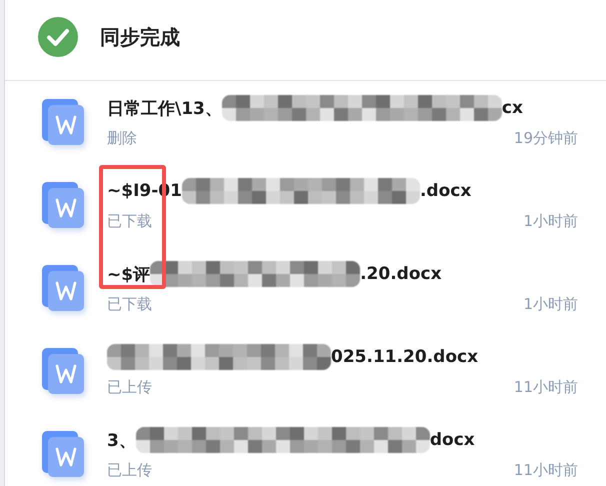 This screenshot has height=486, width=606. Describe the element at coordinates (512, 108) in the screenshot. I see `file-name: cx` at that location.